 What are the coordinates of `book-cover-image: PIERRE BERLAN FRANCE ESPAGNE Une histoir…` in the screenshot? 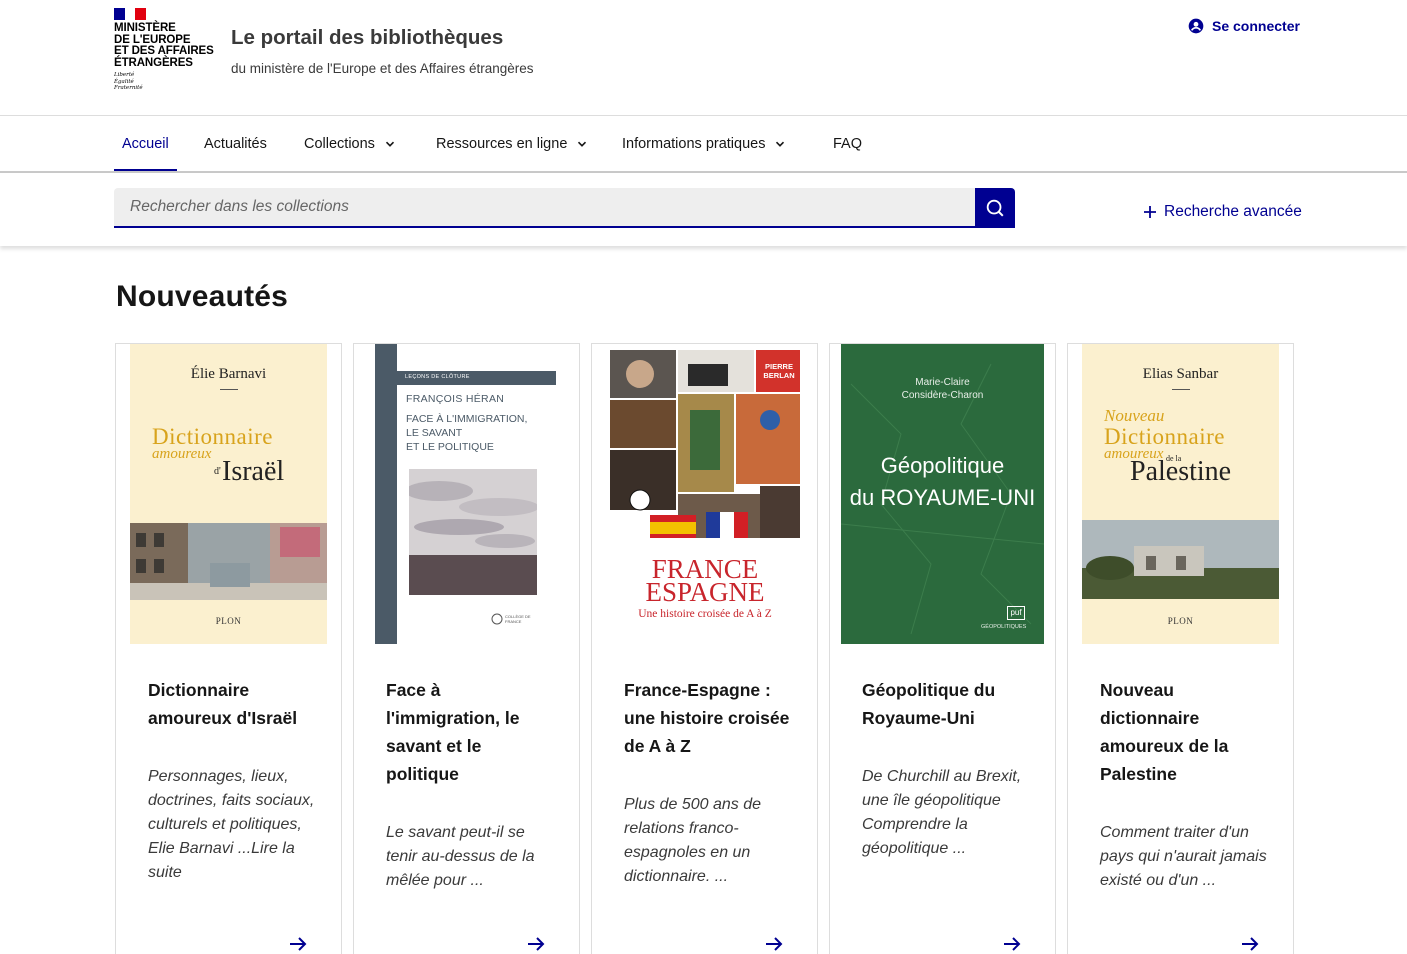 It's located at (705, 494).